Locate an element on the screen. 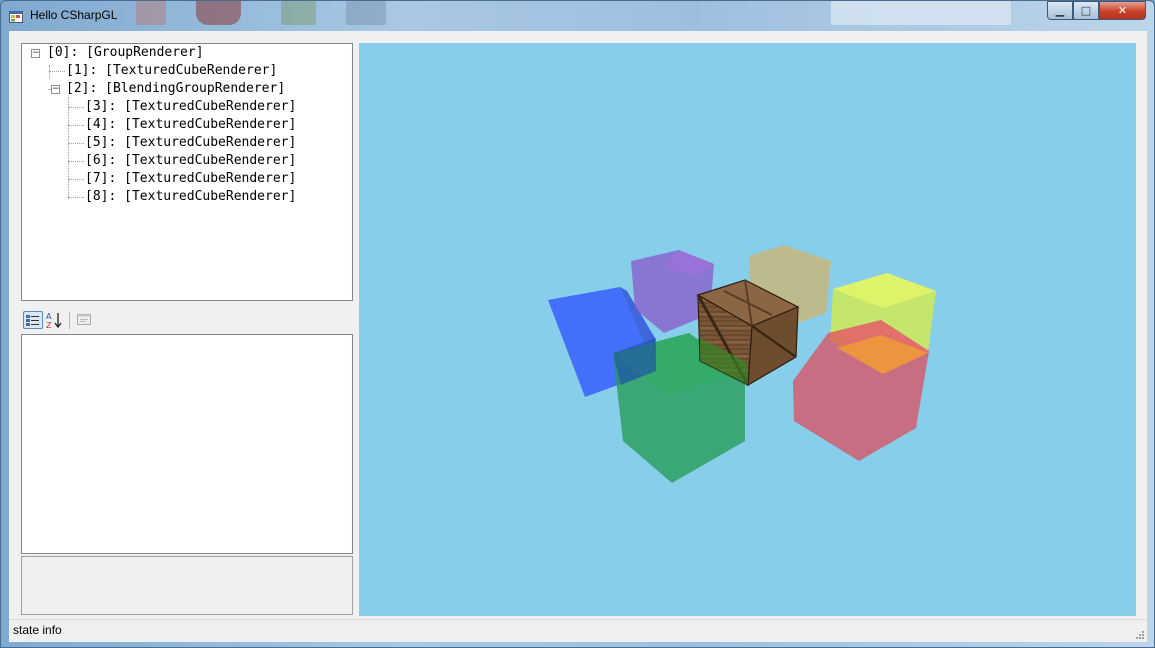 The height and width of the screenshot is (648, 1155). tree-node: [5]: [TexturedCubeRenderer] is located at coordinates (190, 143).